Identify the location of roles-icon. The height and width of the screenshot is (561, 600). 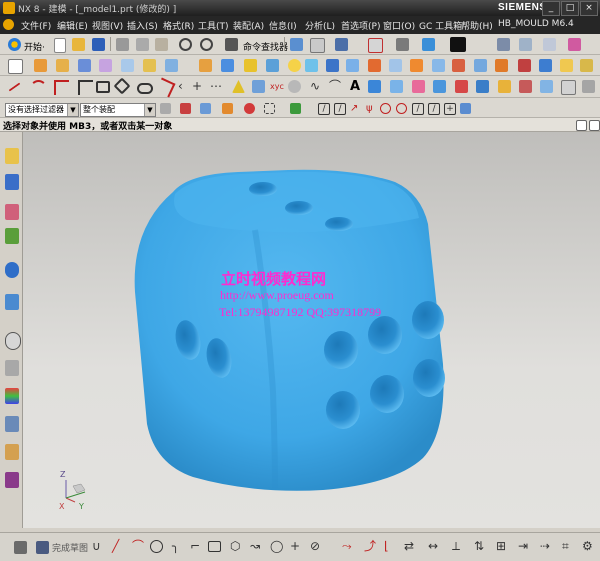
(12, 452).